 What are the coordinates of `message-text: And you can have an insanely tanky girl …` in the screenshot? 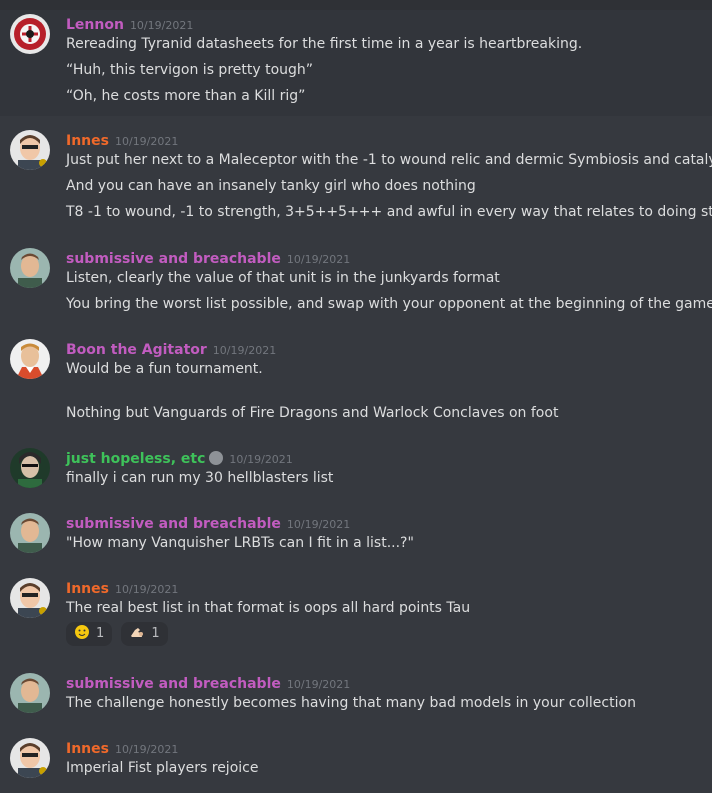 It's located at (271, 186).